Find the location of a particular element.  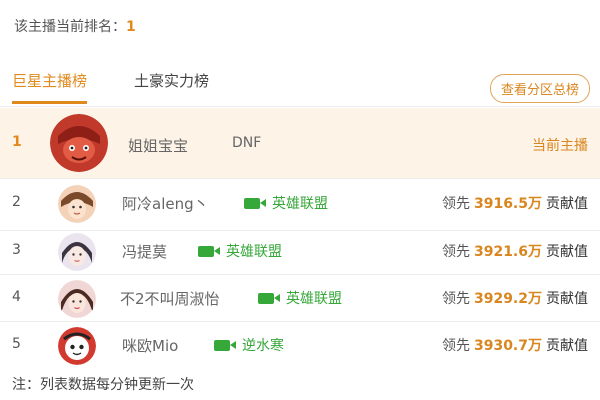

lead-amount: 3929.2万 is located at coordinates (507, 299).